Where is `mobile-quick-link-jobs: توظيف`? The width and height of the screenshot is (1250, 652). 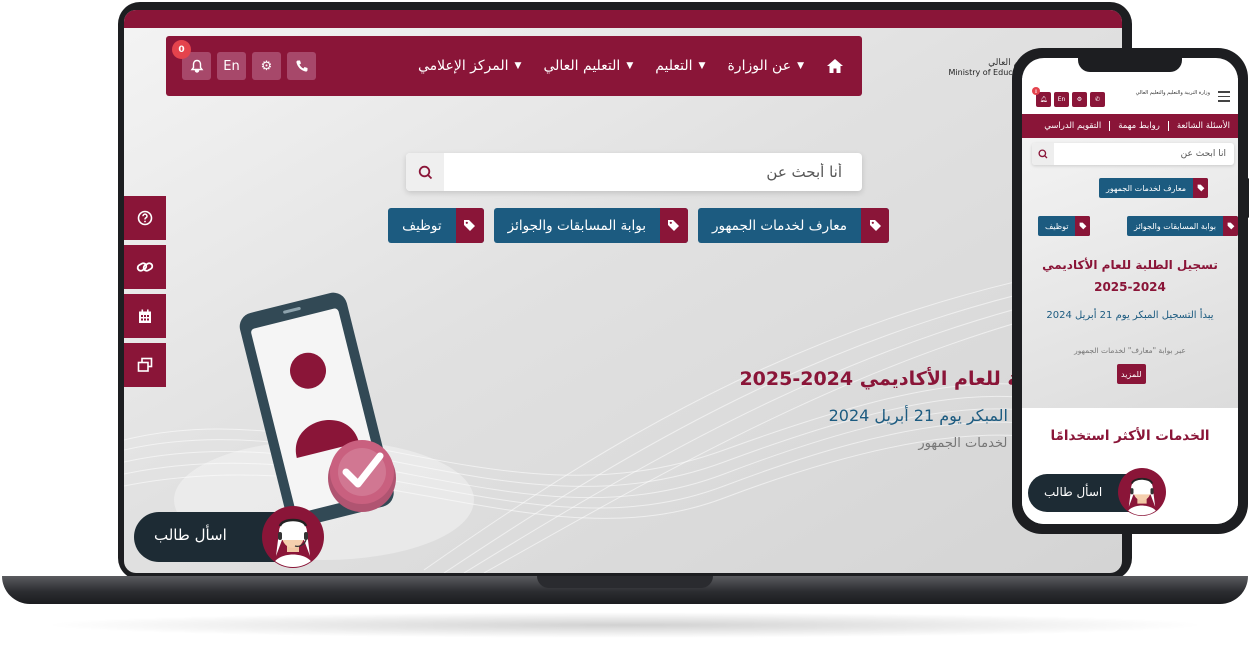
mobile-quick-link-jobs: توظيف is located at coordinates (1064, 226).